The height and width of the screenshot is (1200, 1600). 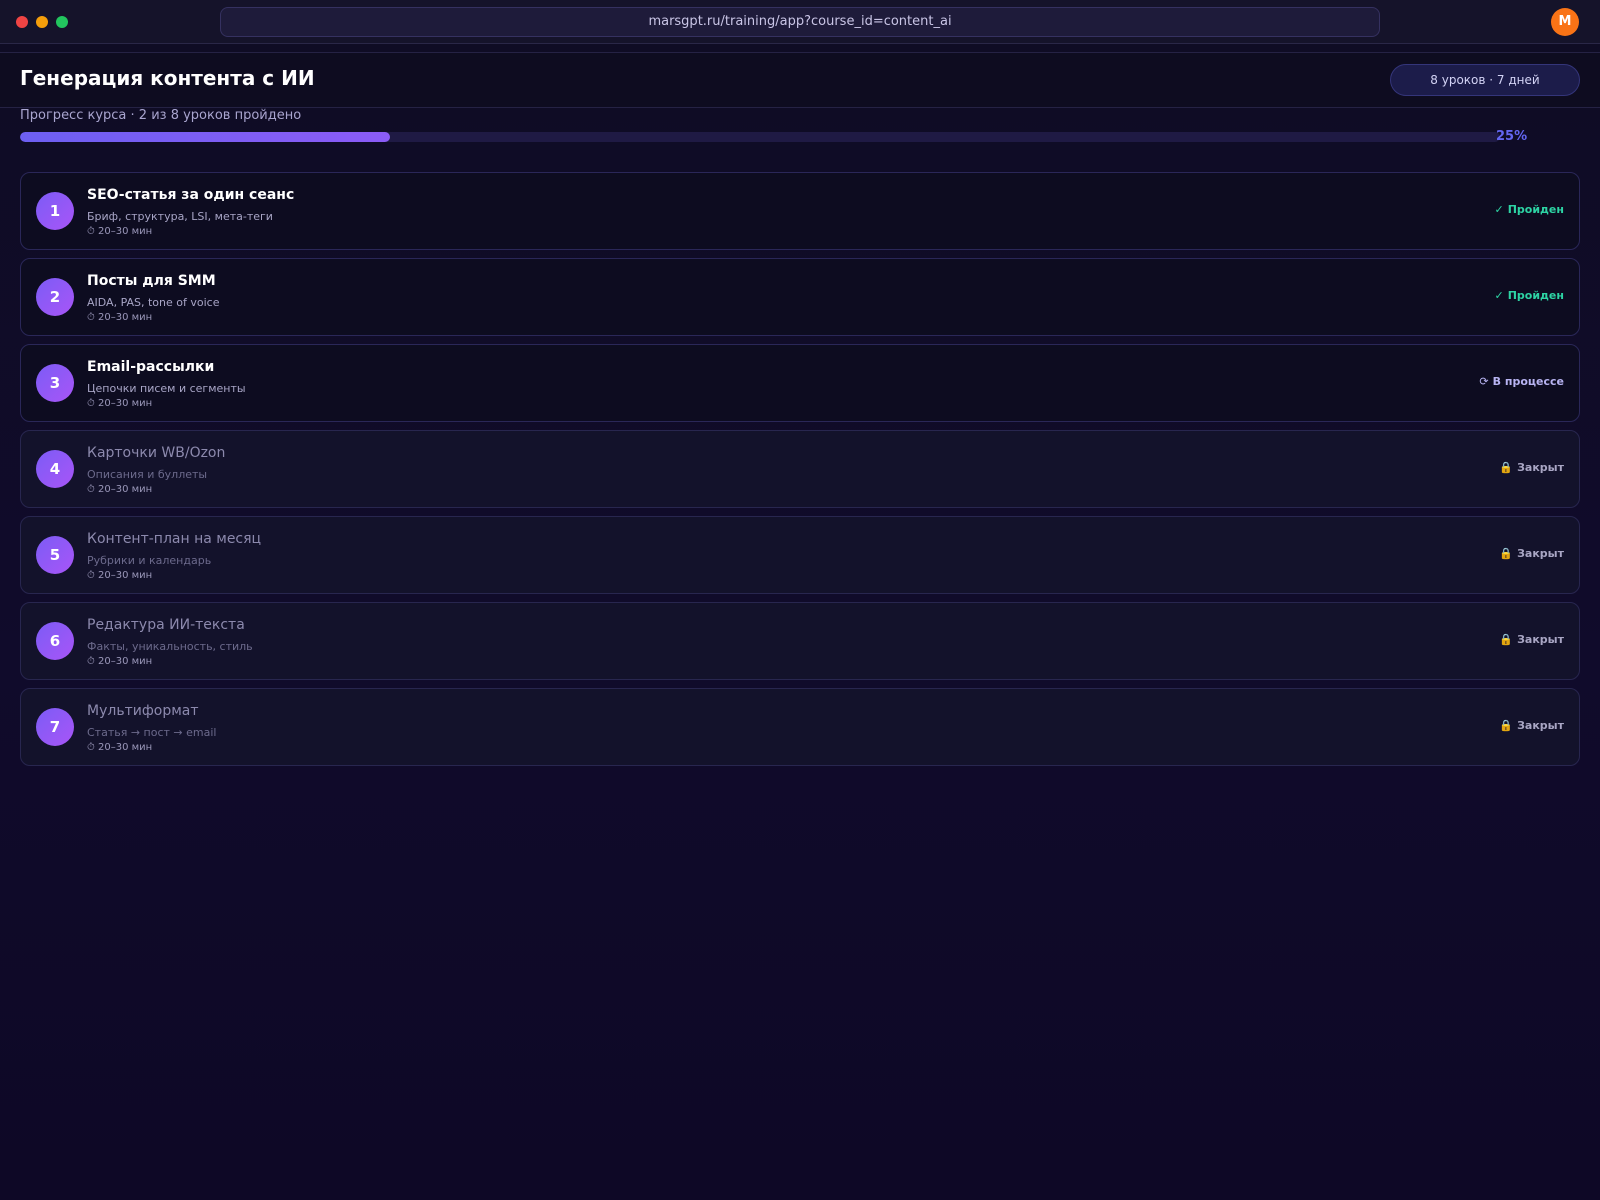 I want to click on lesson-subtitle: Описания и буллеты, so click(x=147, y=474).